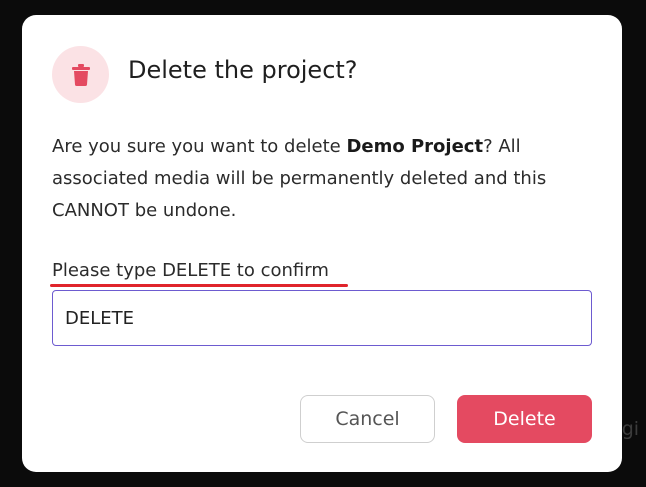  What do you see at coordinates (367, 419) in the screenshot?
I see `cancel-button: Cancel` at bounding box center [367, 419].